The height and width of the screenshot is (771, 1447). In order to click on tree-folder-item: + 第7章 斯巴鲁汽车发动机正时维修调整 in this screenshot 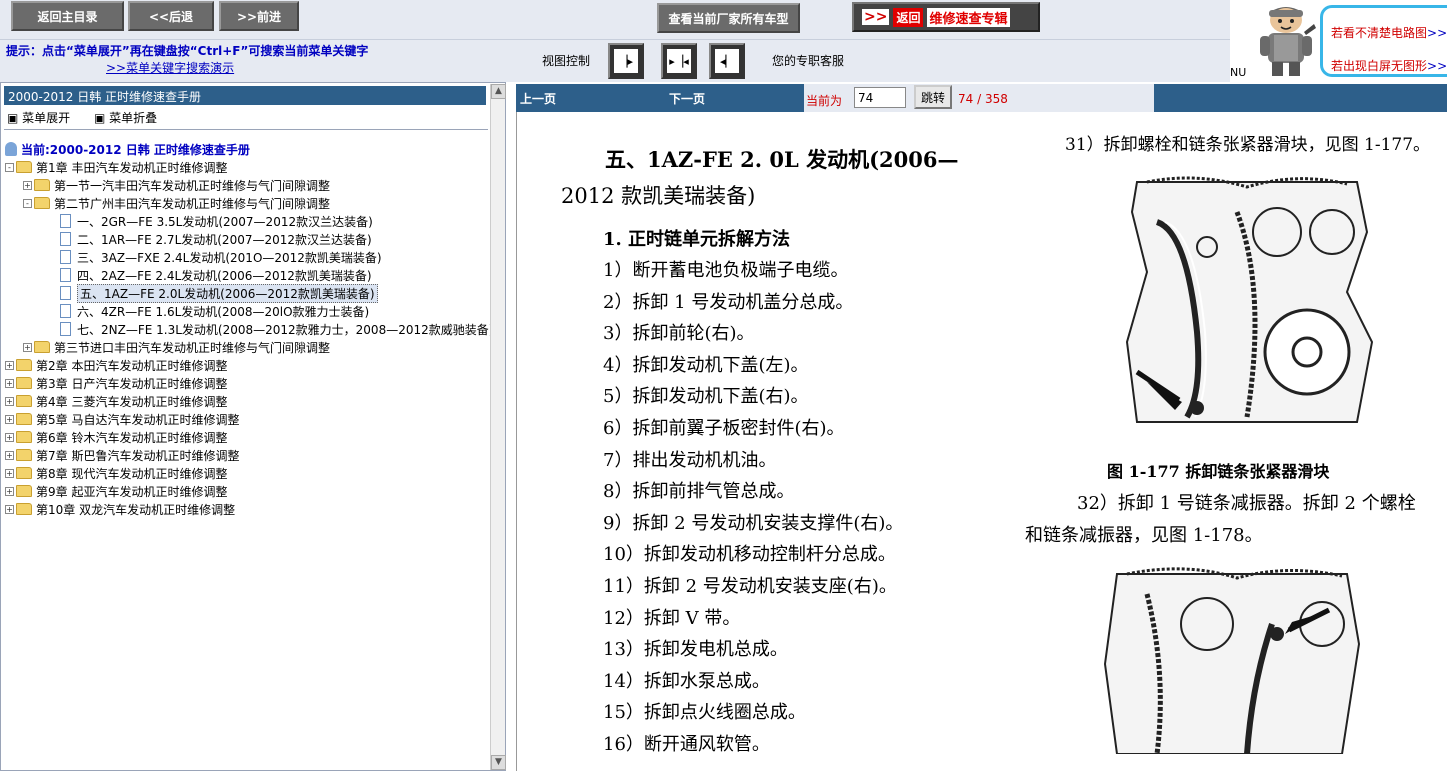, I will do `click(122, 455)`.